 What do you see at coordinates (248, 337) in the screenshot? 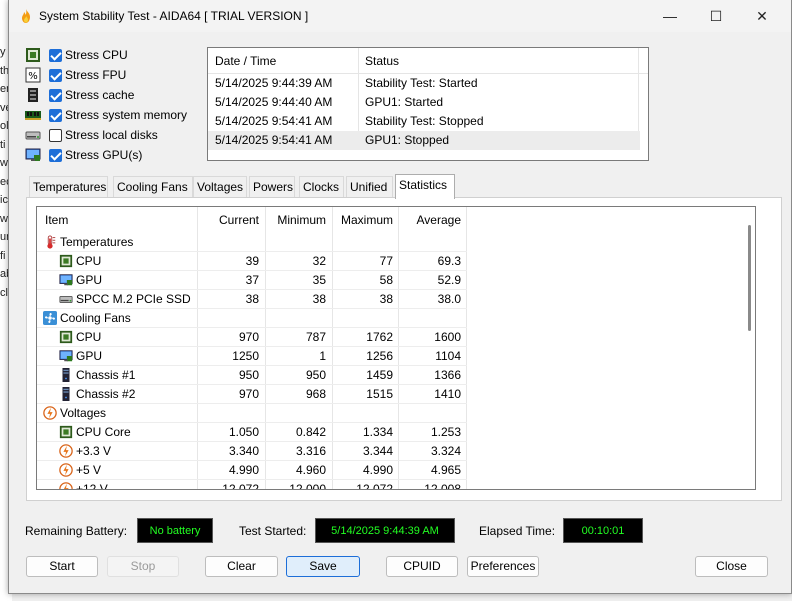
I see `current-value: 970` at bounding box center [248, 337].